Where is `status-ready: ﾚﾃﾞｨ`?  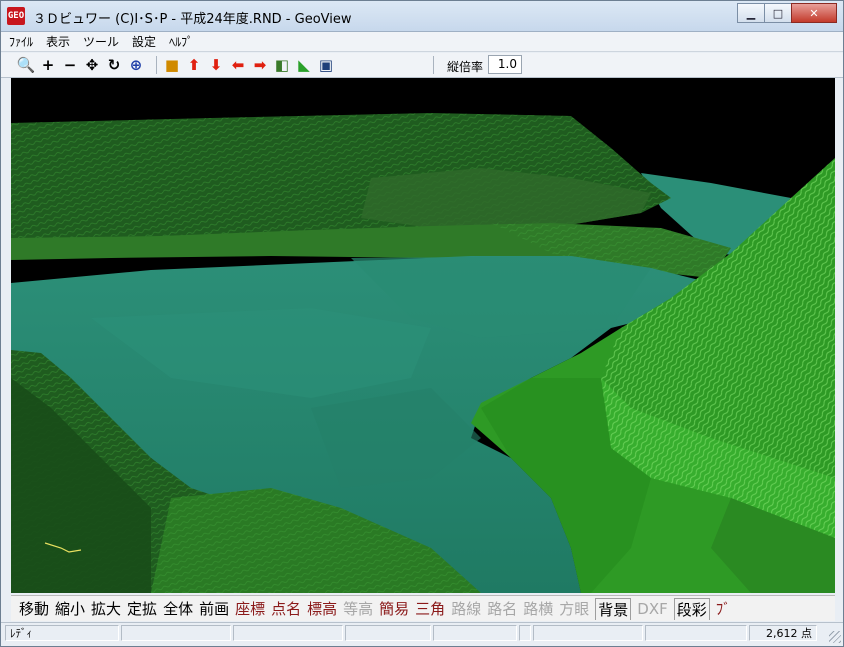
status-ready: ﾚﾃﾞｨ is located at coordinates (62, 633).